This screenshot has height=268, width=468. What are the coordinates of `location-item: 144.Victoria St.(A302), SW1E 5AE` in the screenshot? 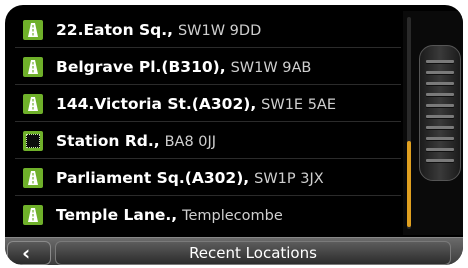 It's located at (208, 104).